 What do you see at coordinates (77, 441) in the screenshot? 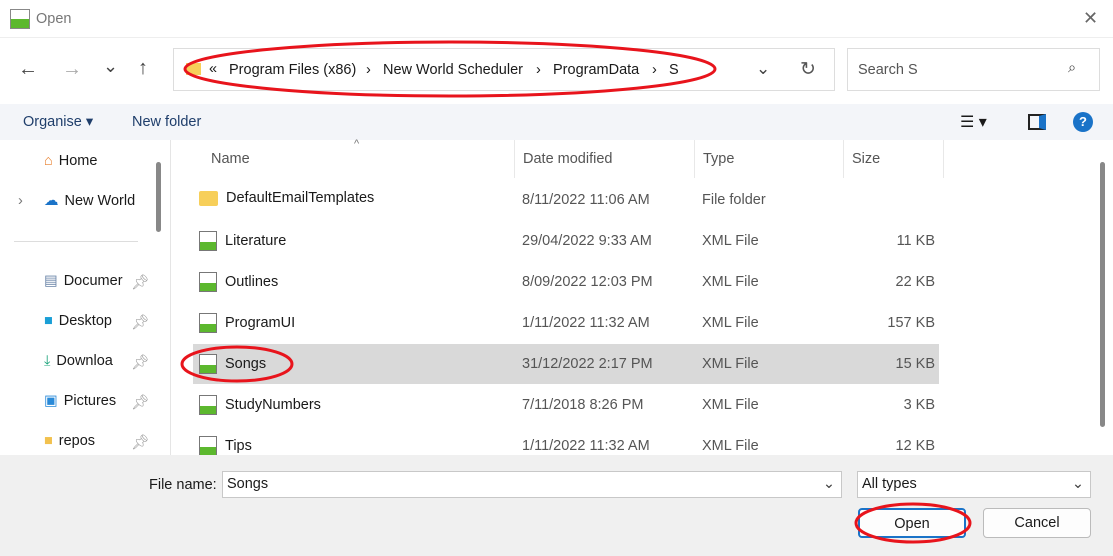
I see `sidebar-item-label: repos` at bounding box center [77, 441].